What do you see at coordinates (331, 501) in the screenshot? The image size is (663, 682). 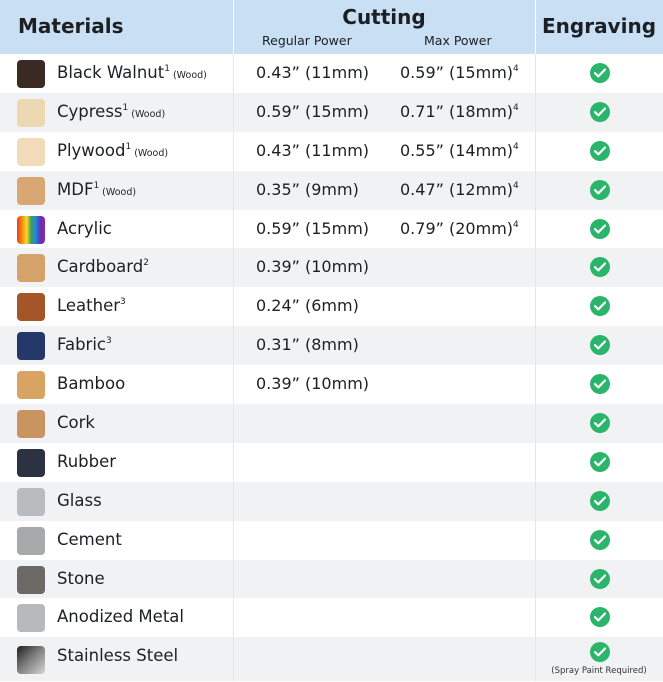 I see `table-row: Glass` at bounding box center [331, 501].